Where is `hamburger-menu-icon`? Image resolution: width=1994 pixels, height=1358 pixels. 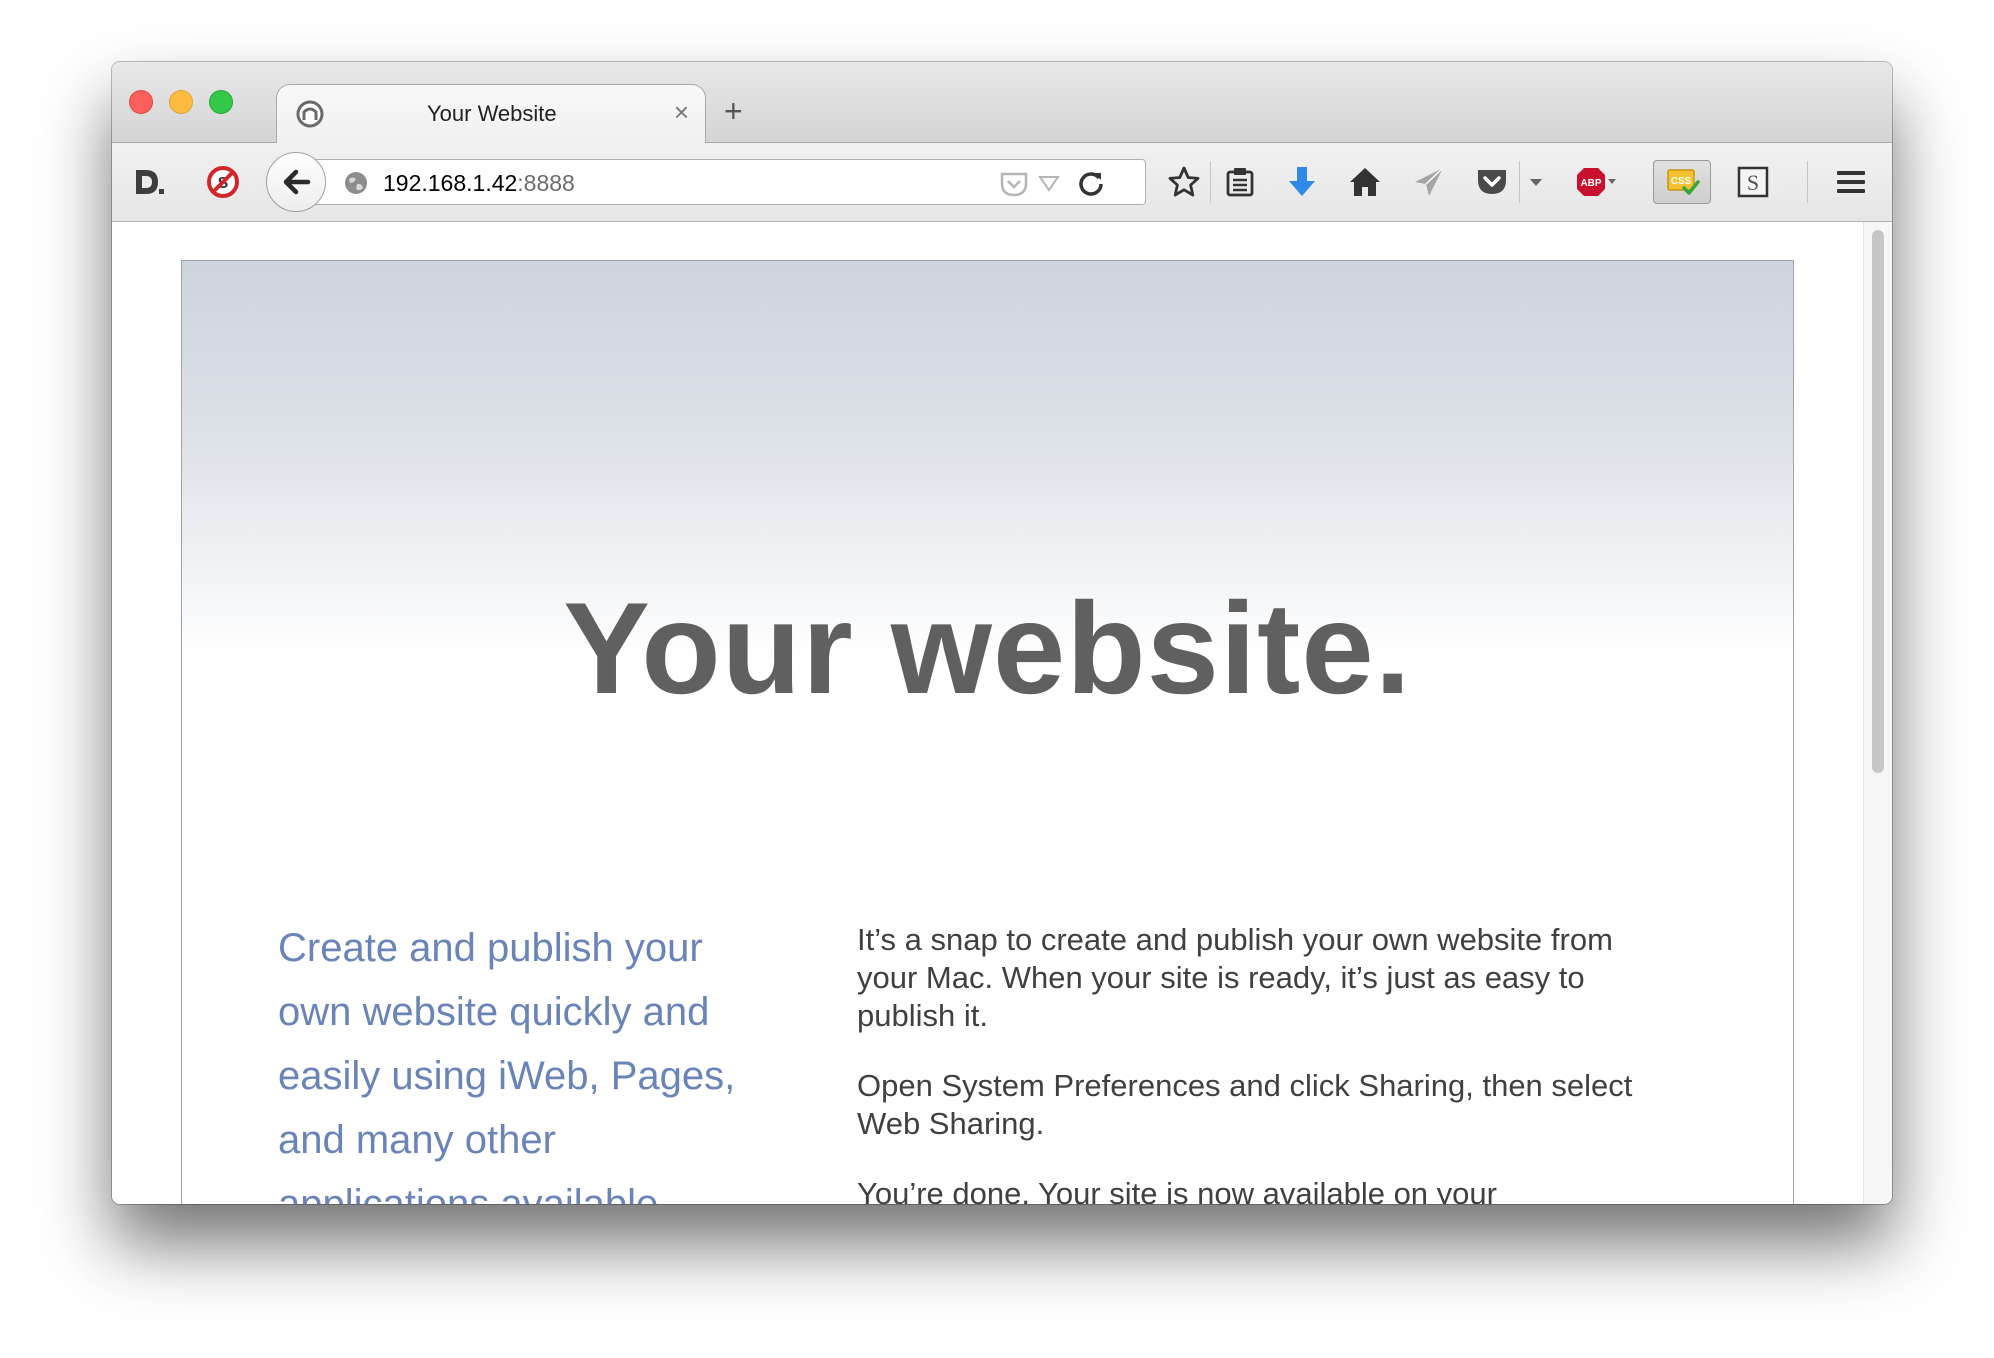
hamburger-menu-icon is located at coordinates (1851, 182).